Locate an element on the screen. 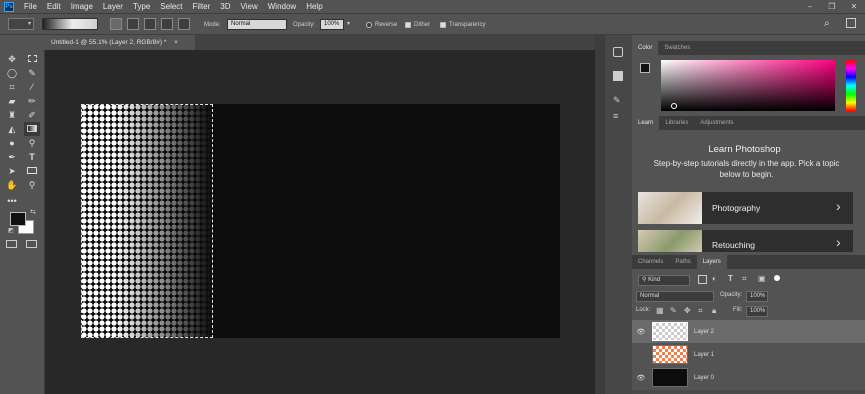 Image resolution: width=865 pixels, height=394 pixels. tab-channels: Channels is located at coordinates (650, 262).